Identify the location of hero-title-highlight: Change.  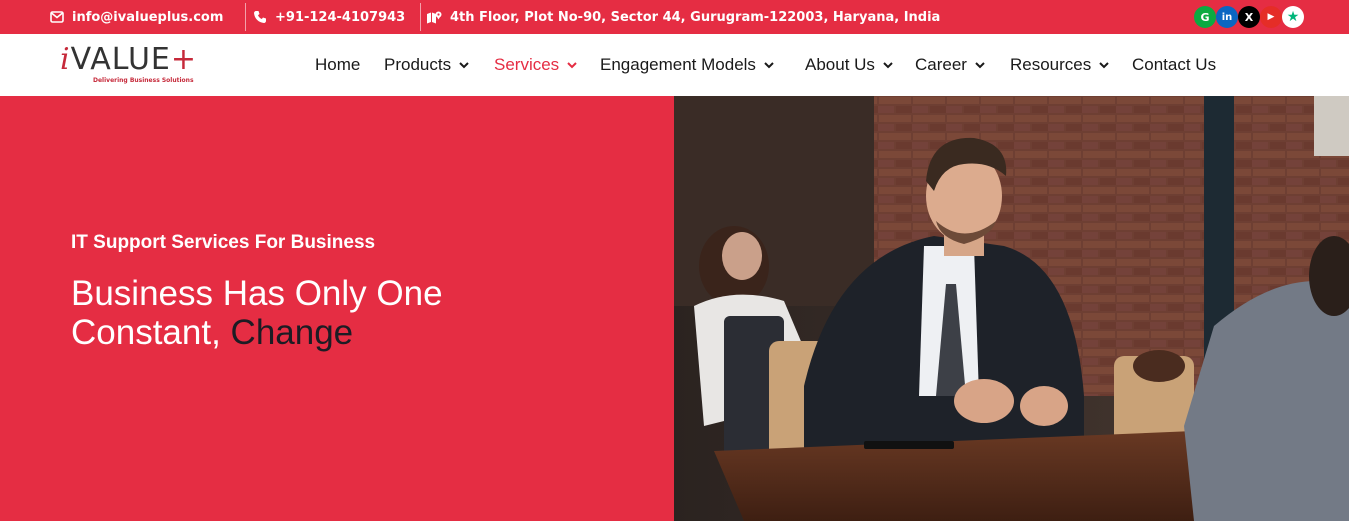
(292, 332).